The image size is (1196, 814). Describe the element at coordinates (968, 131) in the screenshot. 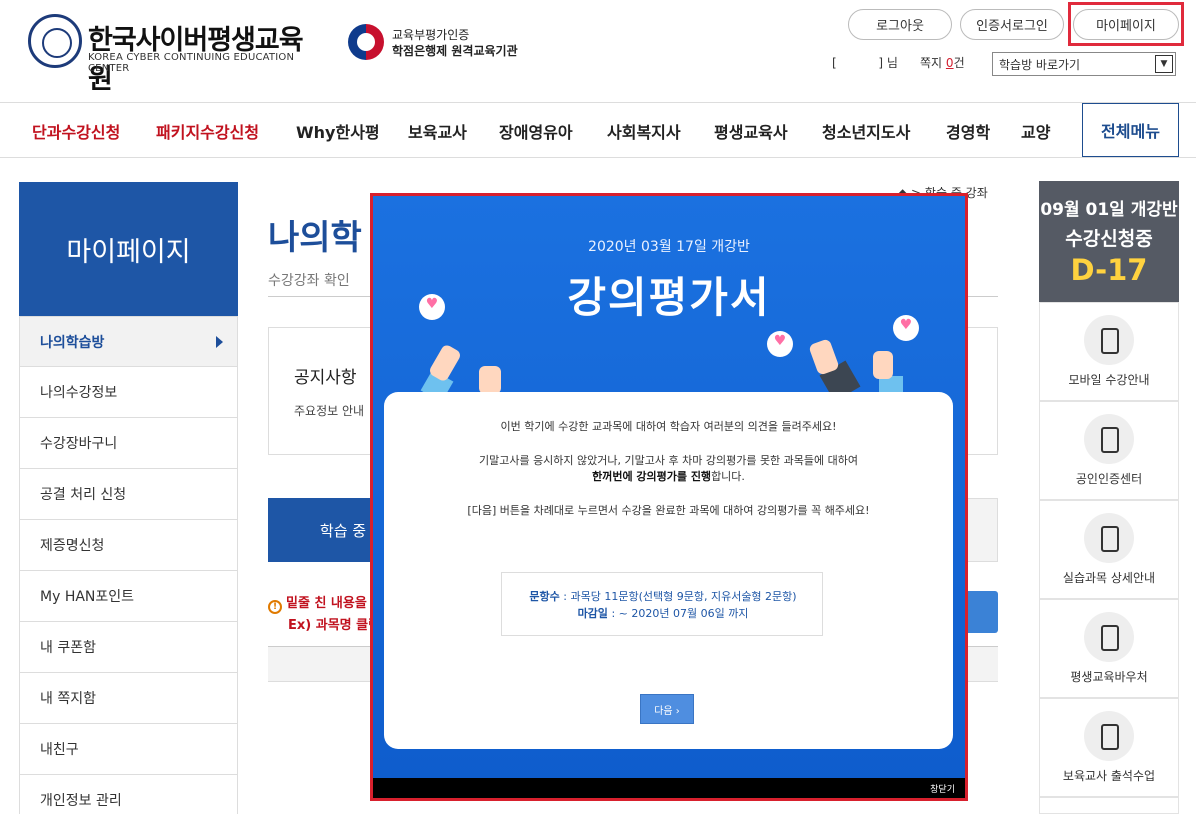

I see `nav-business: 경영학` at that location.